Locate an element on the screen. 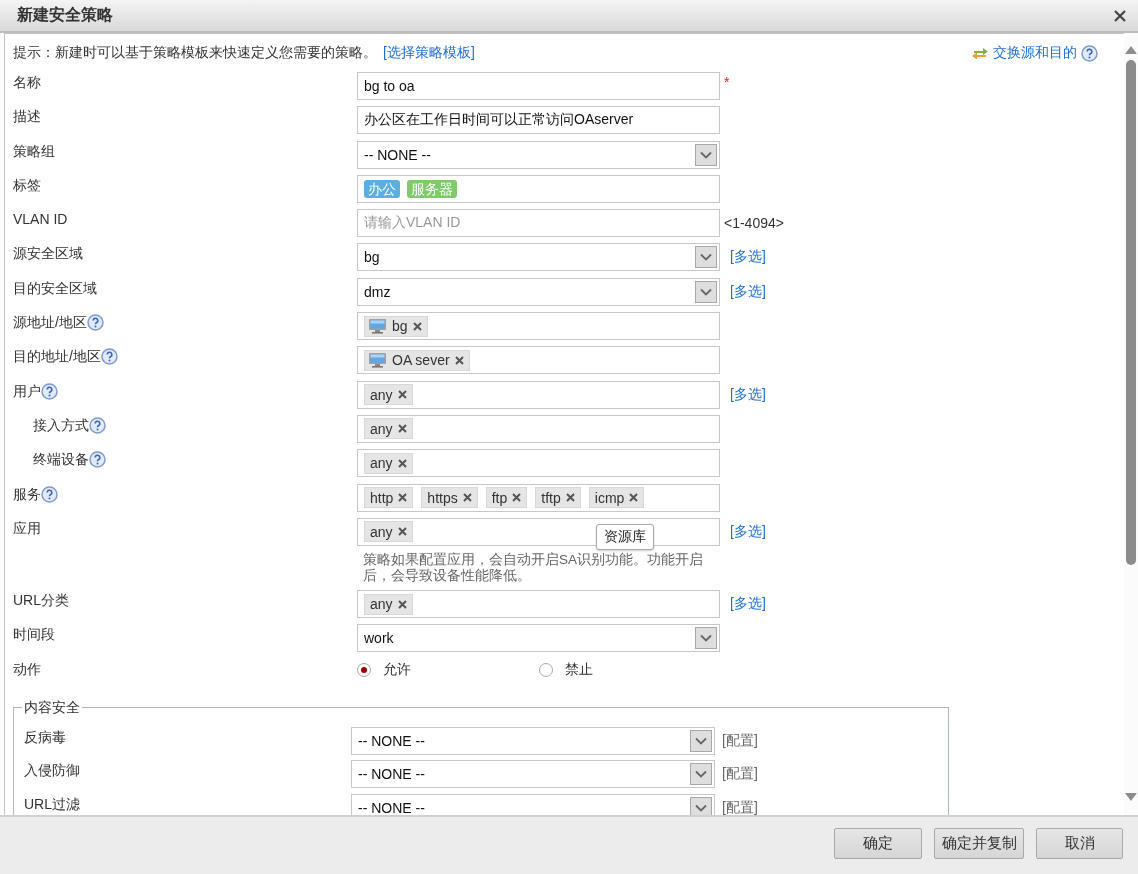 The image size is (1138, 874). dialog-button: 取消 is located at coordinates (1079, 843).